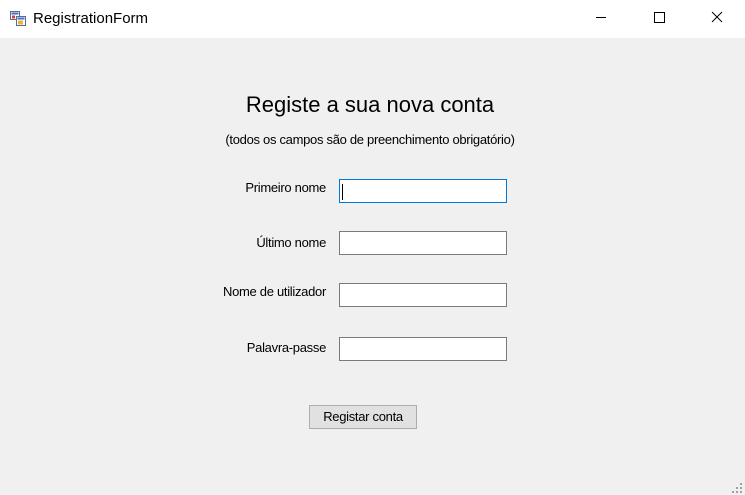 This screenshot has height=495, width=745. I want to click on first-name-input, so click(423, 191).